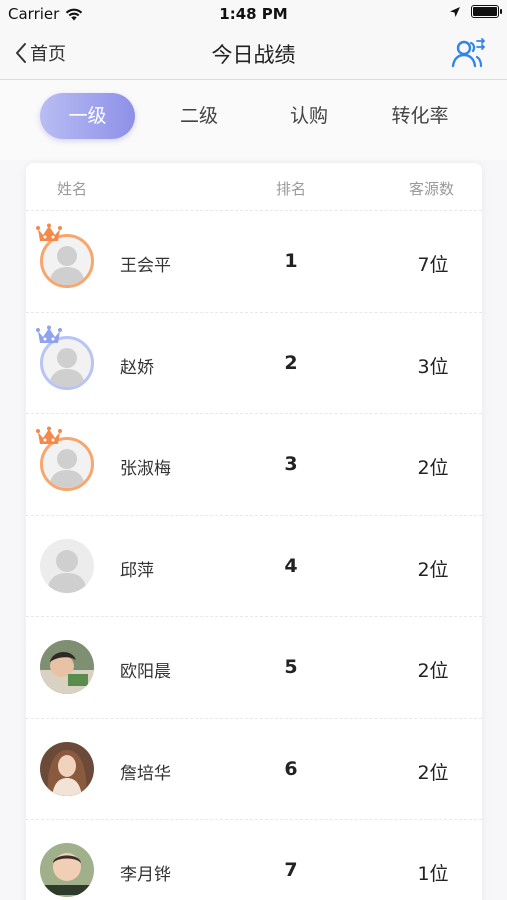 The image size is (507, 900). What do you see at coordinates (254, 566) in the screenshot?
I see `table-row: 邱萍 4 2位` at bounding box center [254, 566].